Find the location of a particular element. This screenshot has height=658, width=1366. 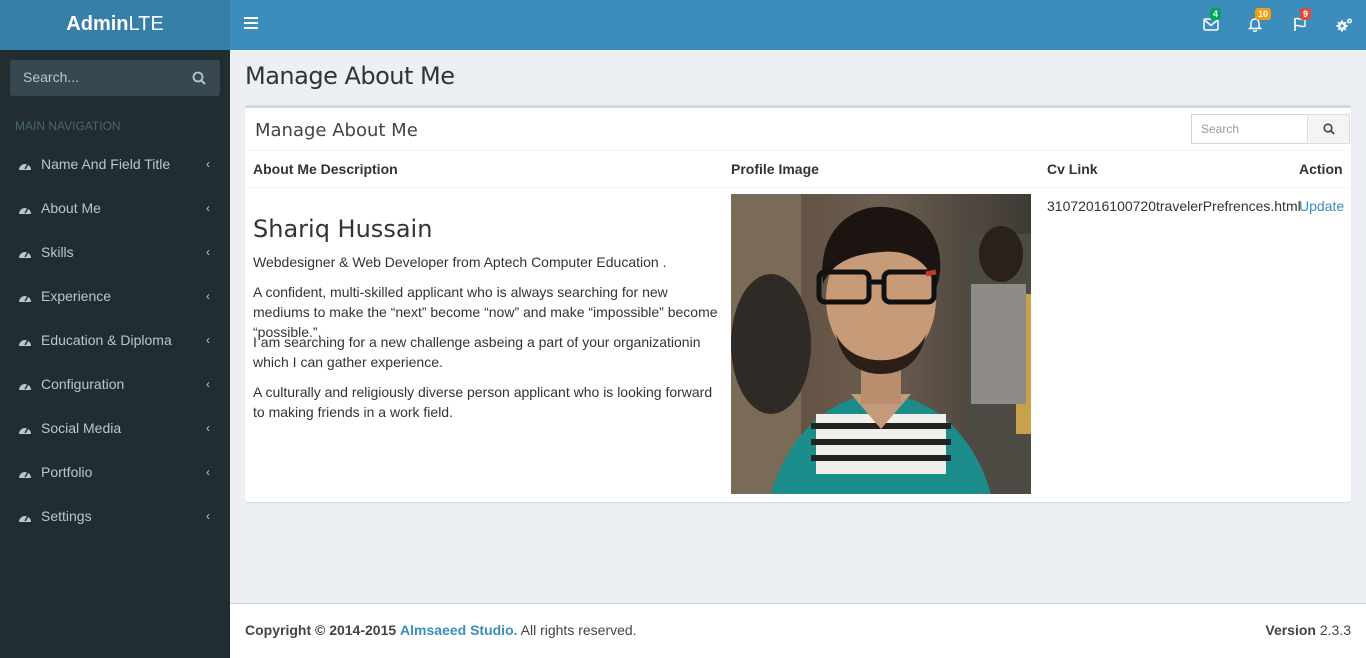

top-navbar: 4 10 9 is located at coordinates (798, 25).